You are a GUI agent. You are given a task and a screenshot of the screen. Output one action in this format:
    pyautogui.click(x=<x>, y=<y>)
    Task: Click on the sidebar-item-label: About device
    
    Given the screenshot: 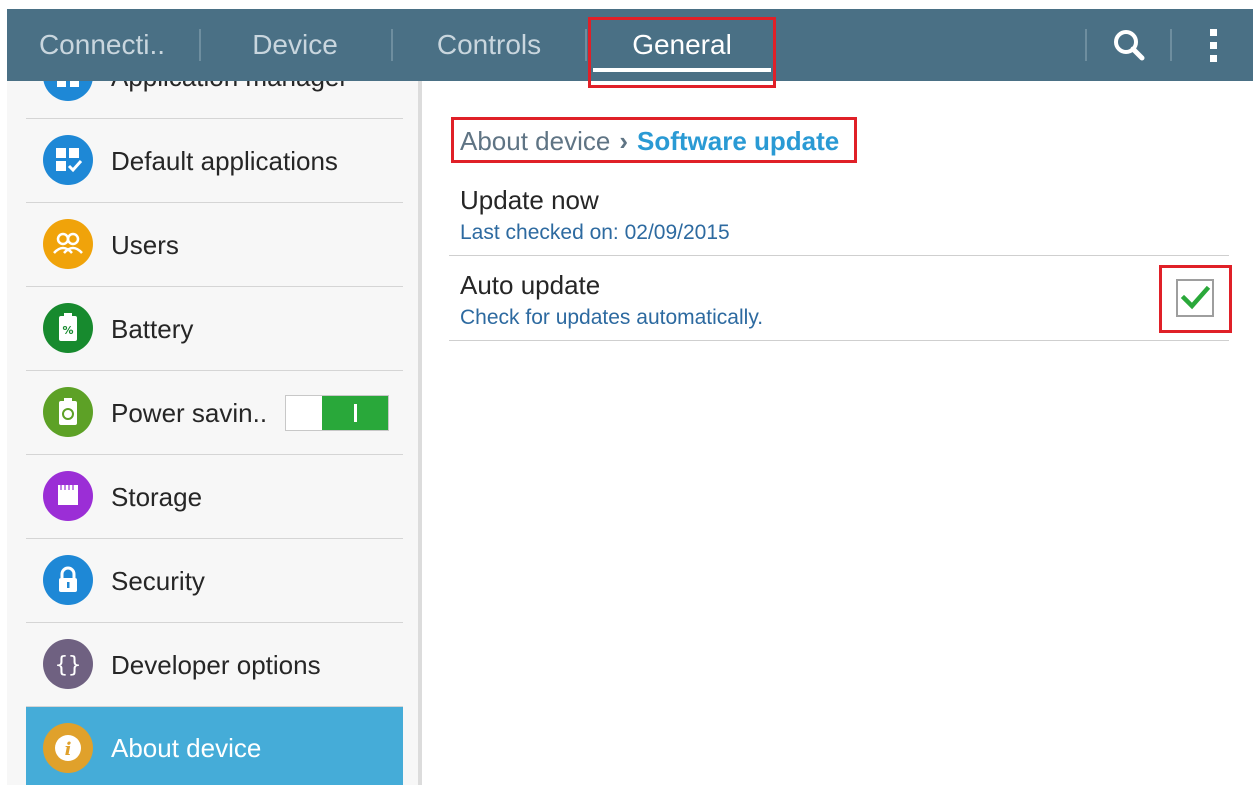 What is the action you would take?
    pyautogui.click(x=186, y=748)
    